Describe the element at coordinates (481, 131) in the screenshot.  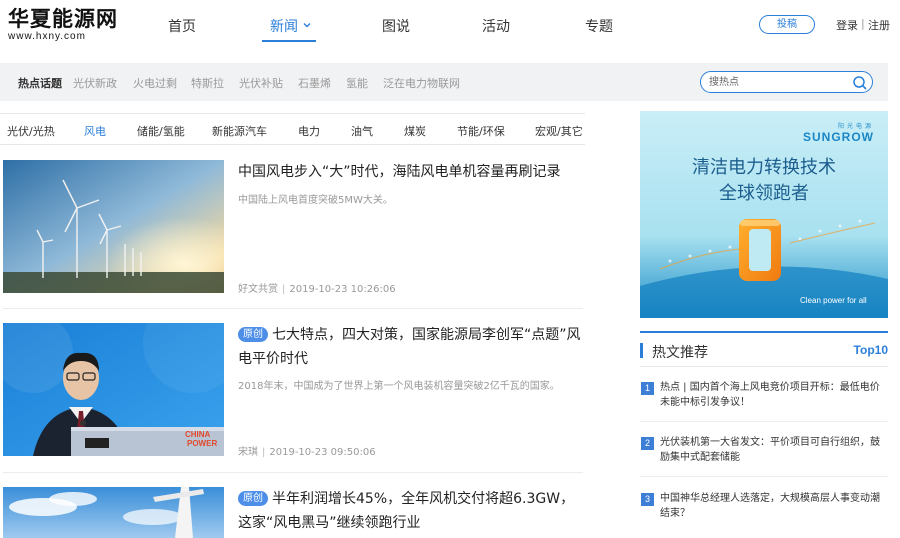
I see `category-tab: 节能/环保` at that location.